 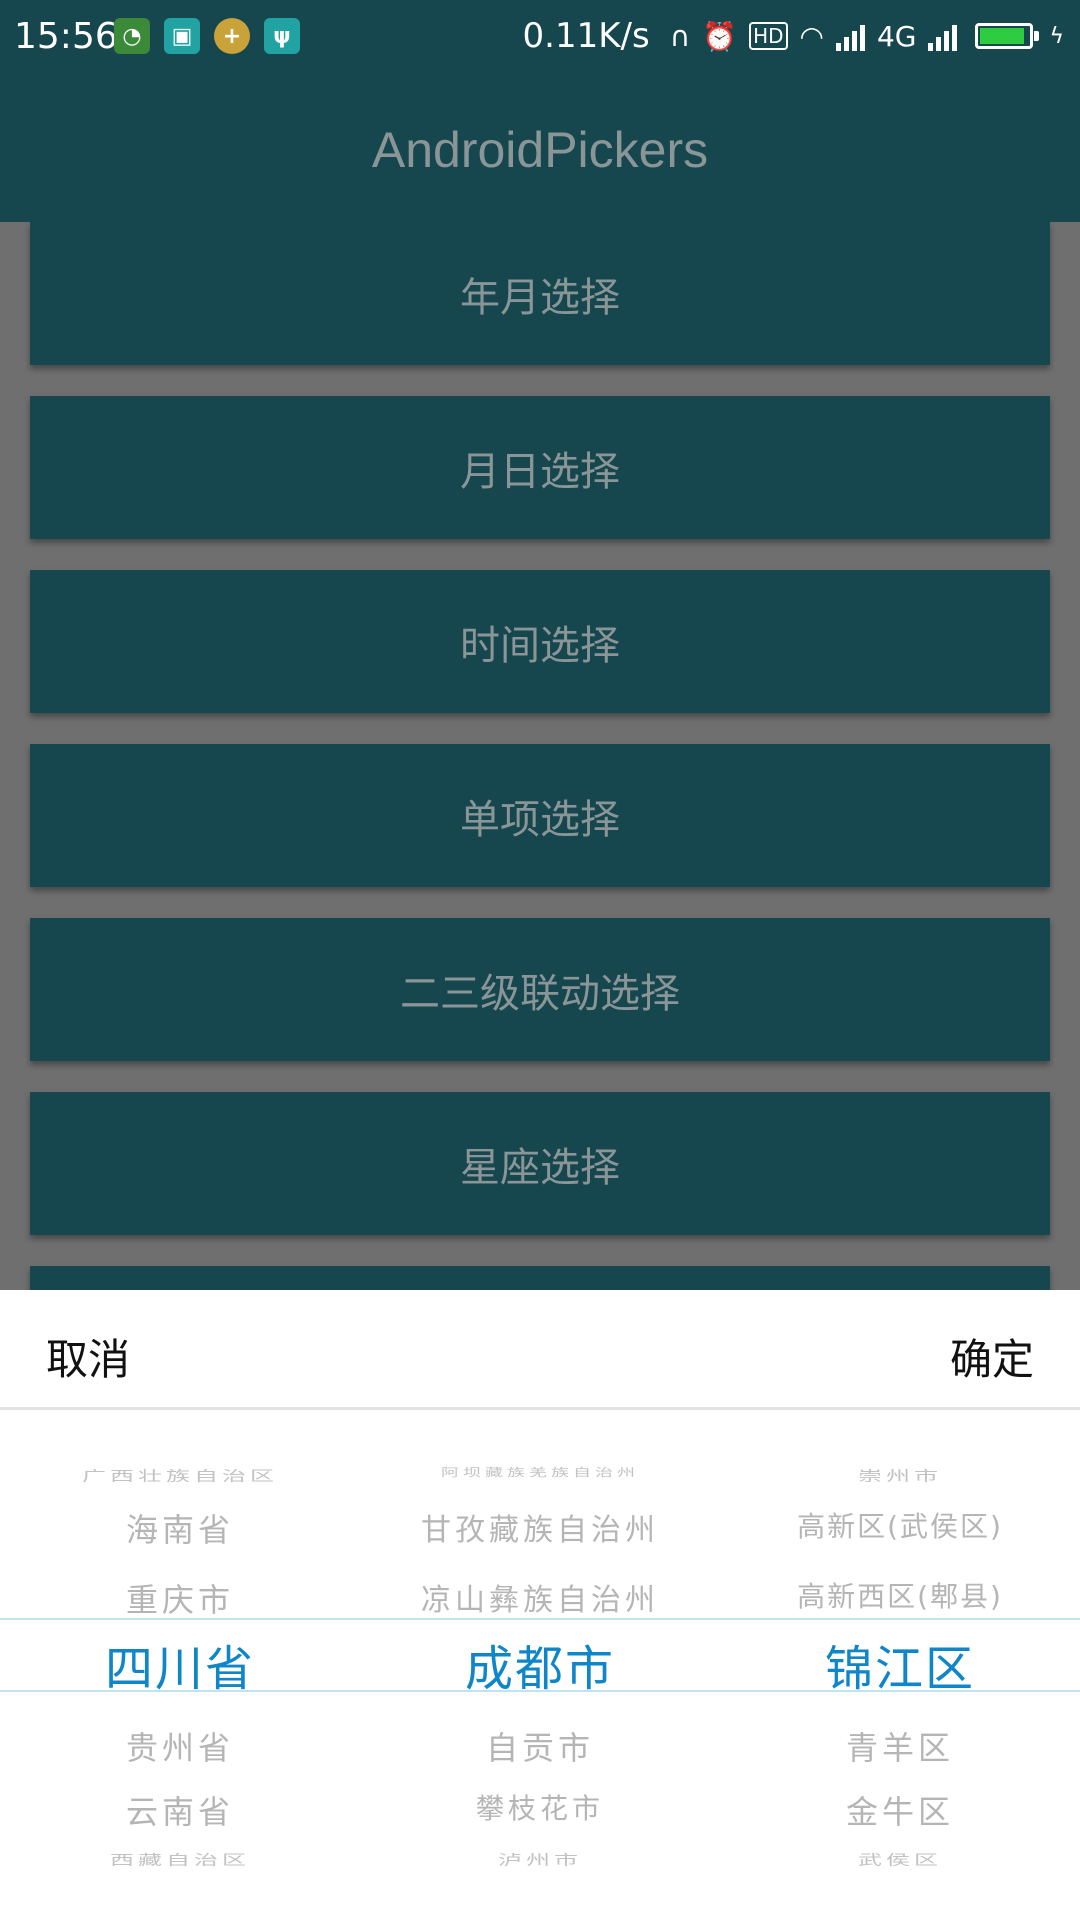 What do you see at coordinates (793, 36) in the screenshot?
I see `status-right: 0.11K/s ∩ ⏰ HD ◠ 4G ϟ` at bounding box center [793, 36].